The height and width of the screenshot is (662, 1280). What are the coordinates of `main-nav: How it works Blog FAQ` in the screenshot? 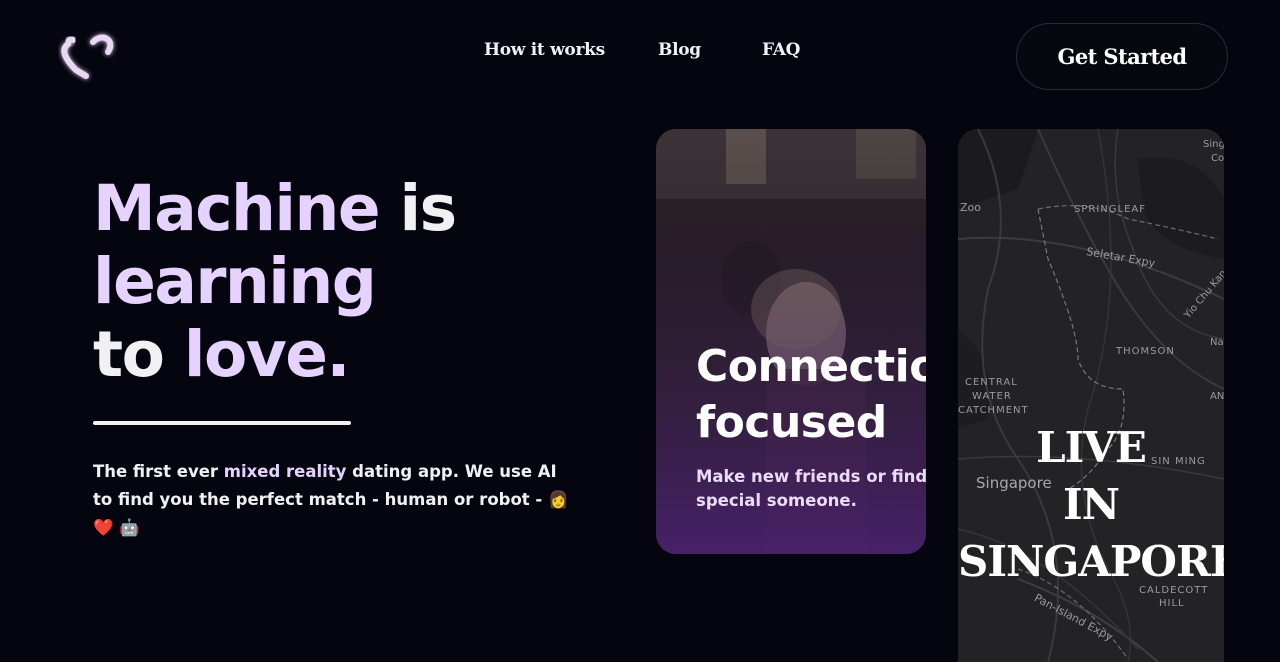 It's located at (642, 50).